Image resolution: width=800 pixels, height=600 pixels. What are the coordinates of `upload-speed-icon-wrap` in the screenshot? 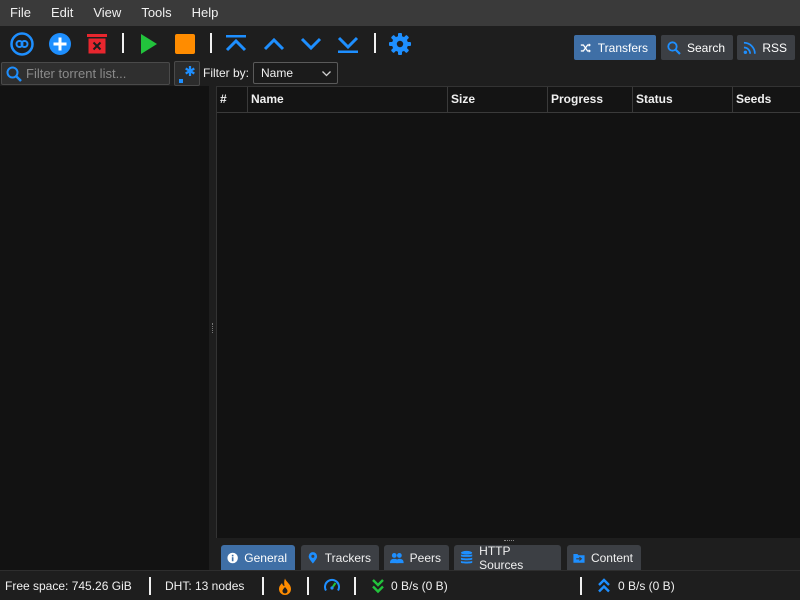 It's located at (604, 586).